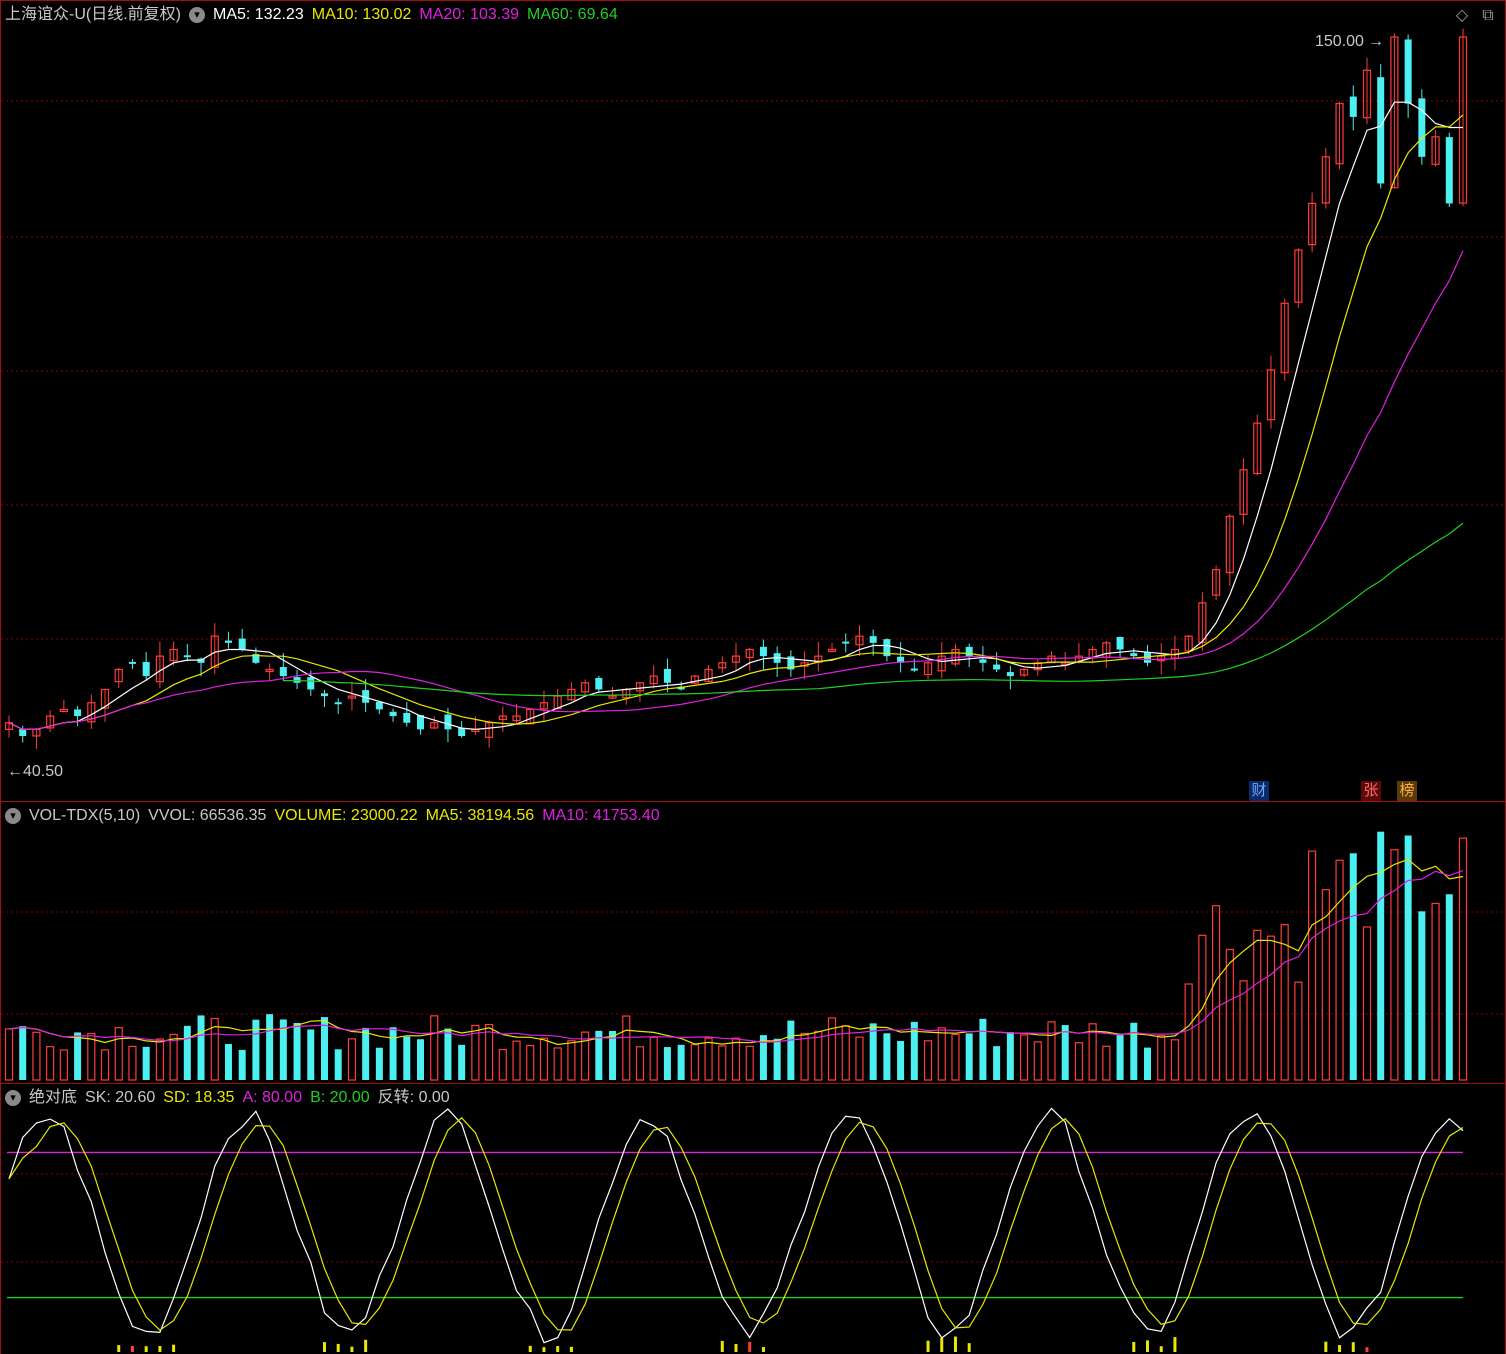 Image resolution: width=1506 pixels, height=1354 pixels. Describe the element at coordinates (346, 815) in the screenshot. I see `volume-value: VOLUME: 23000.22` at that location.